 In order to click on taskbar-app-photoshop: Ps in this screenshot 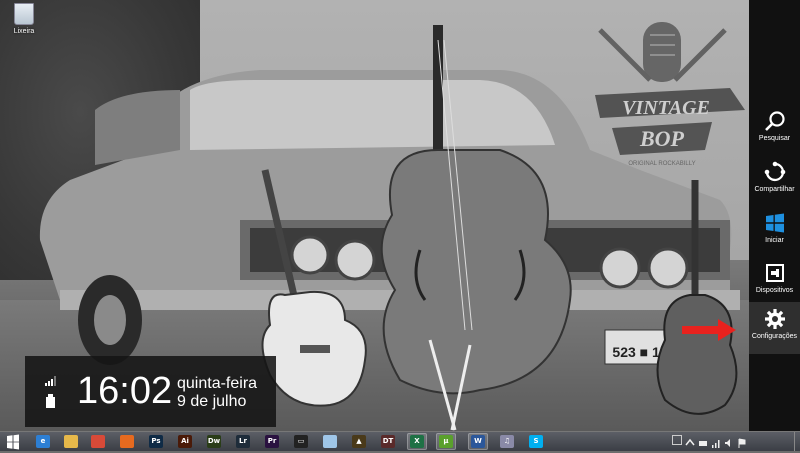, I will do `click(156, 441)`.